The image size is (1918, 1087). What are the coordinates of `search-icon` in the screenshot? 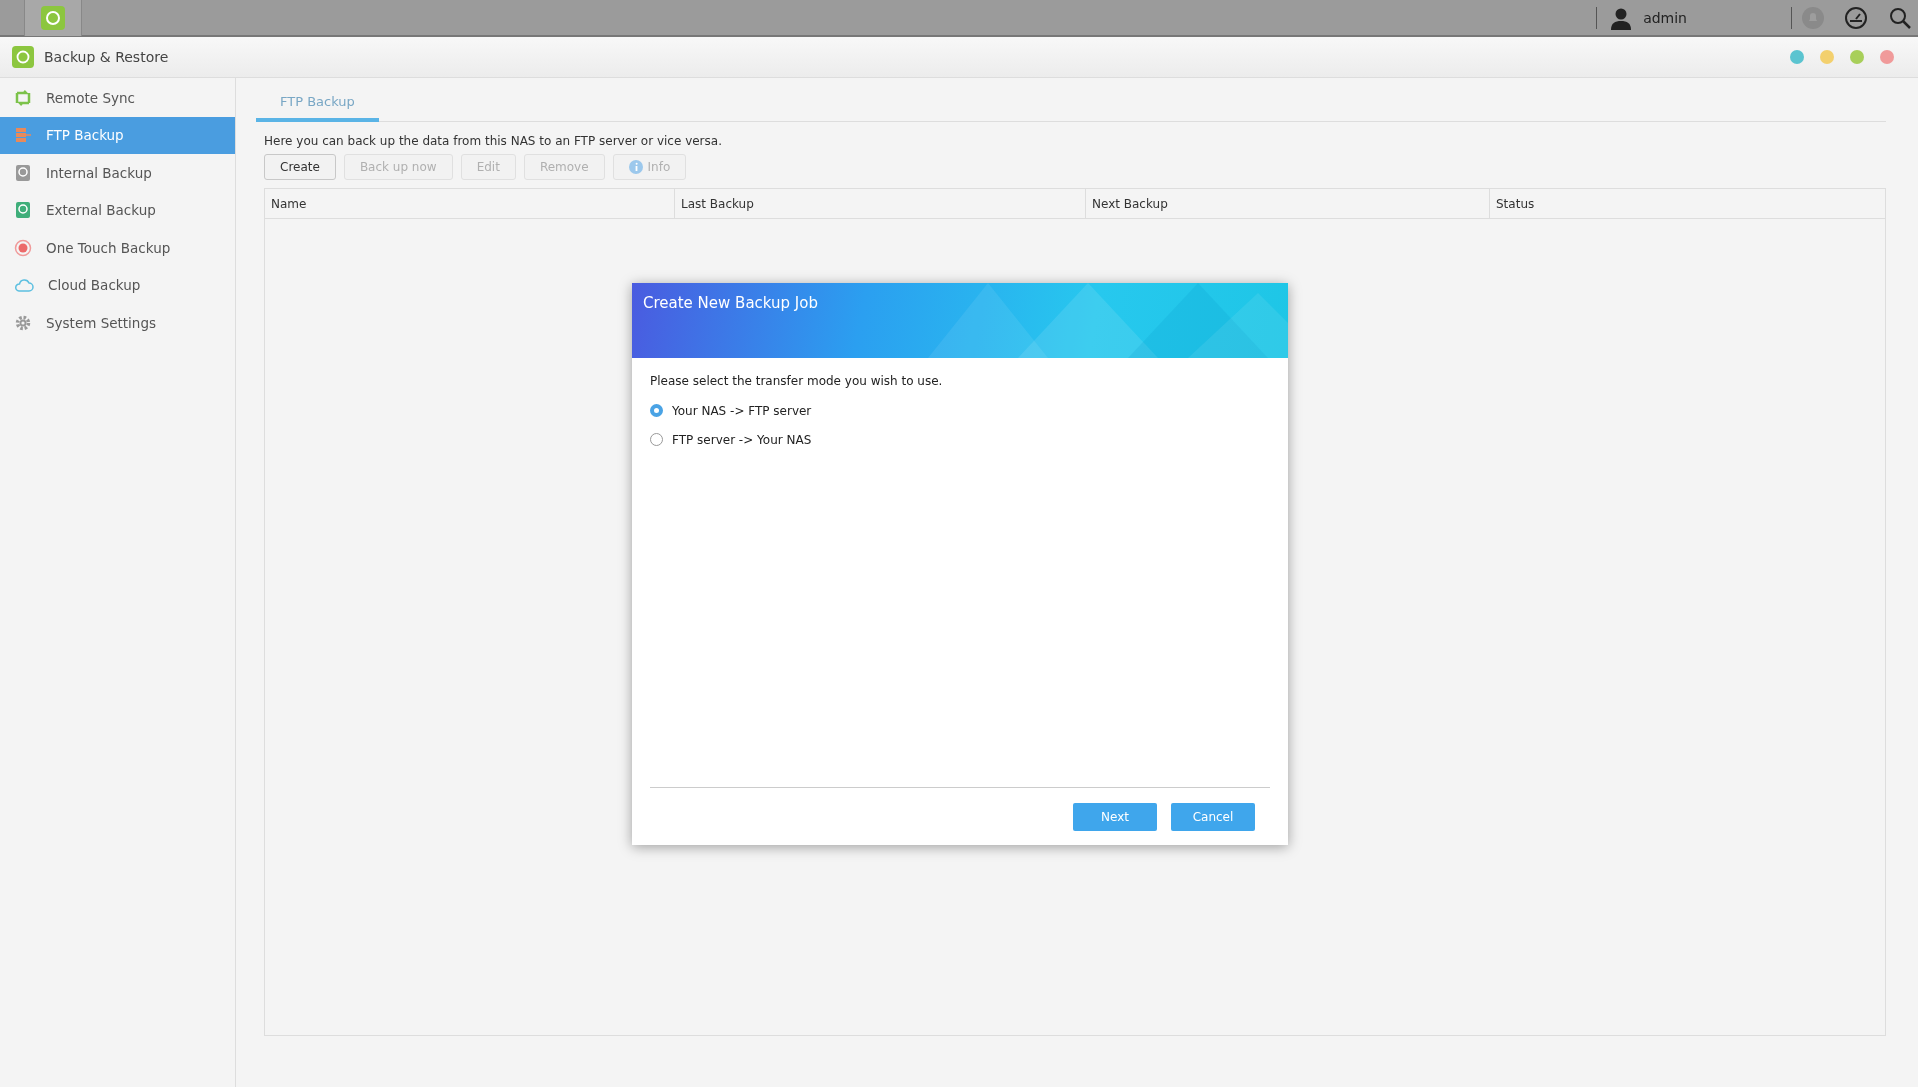 It's located at (1900, 17).